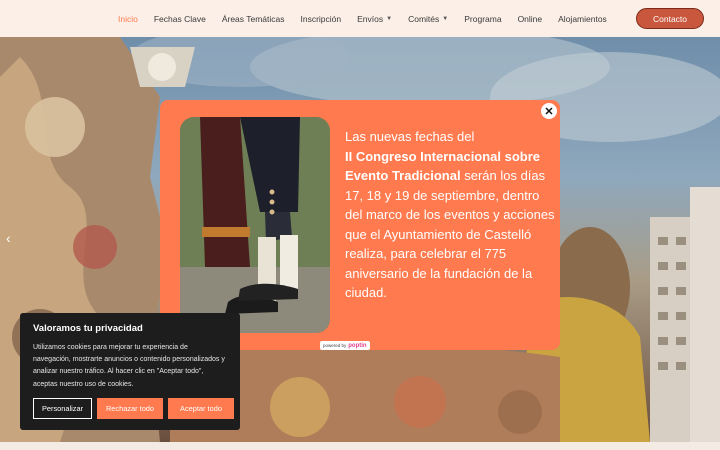 The width and height of the screenshot is (720, 450). I want to click on nav-item-label: Comités, so click(424, 18).